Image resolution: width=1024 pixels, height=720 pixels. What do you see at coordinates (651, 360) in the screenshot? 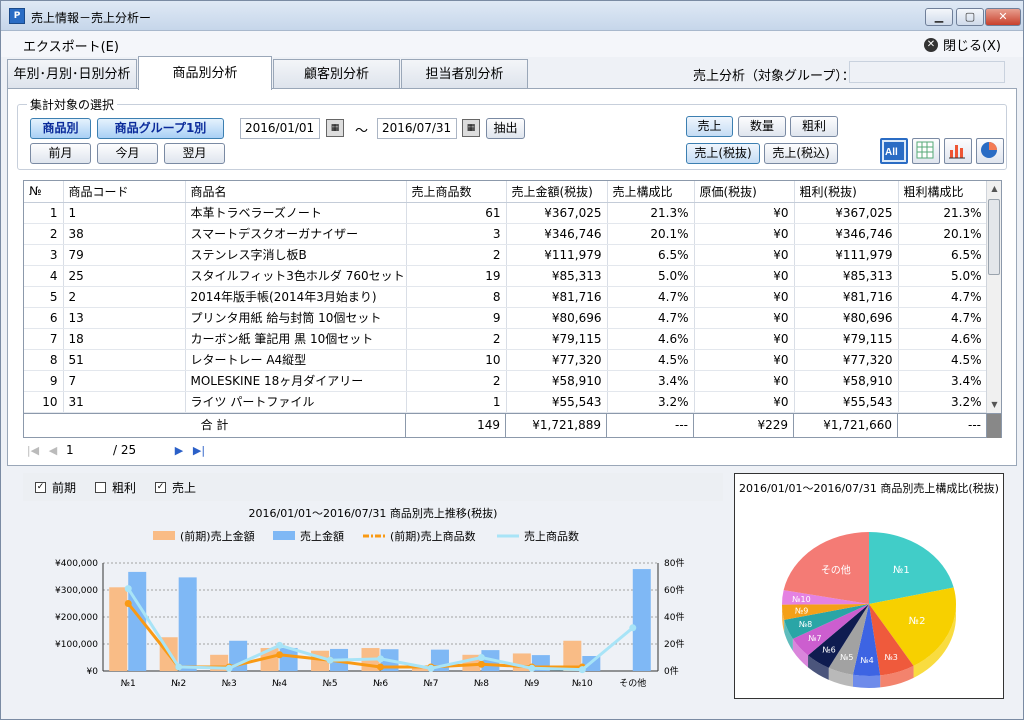
I see `table-cell: 4.5%` at bounding box center [651, 360].